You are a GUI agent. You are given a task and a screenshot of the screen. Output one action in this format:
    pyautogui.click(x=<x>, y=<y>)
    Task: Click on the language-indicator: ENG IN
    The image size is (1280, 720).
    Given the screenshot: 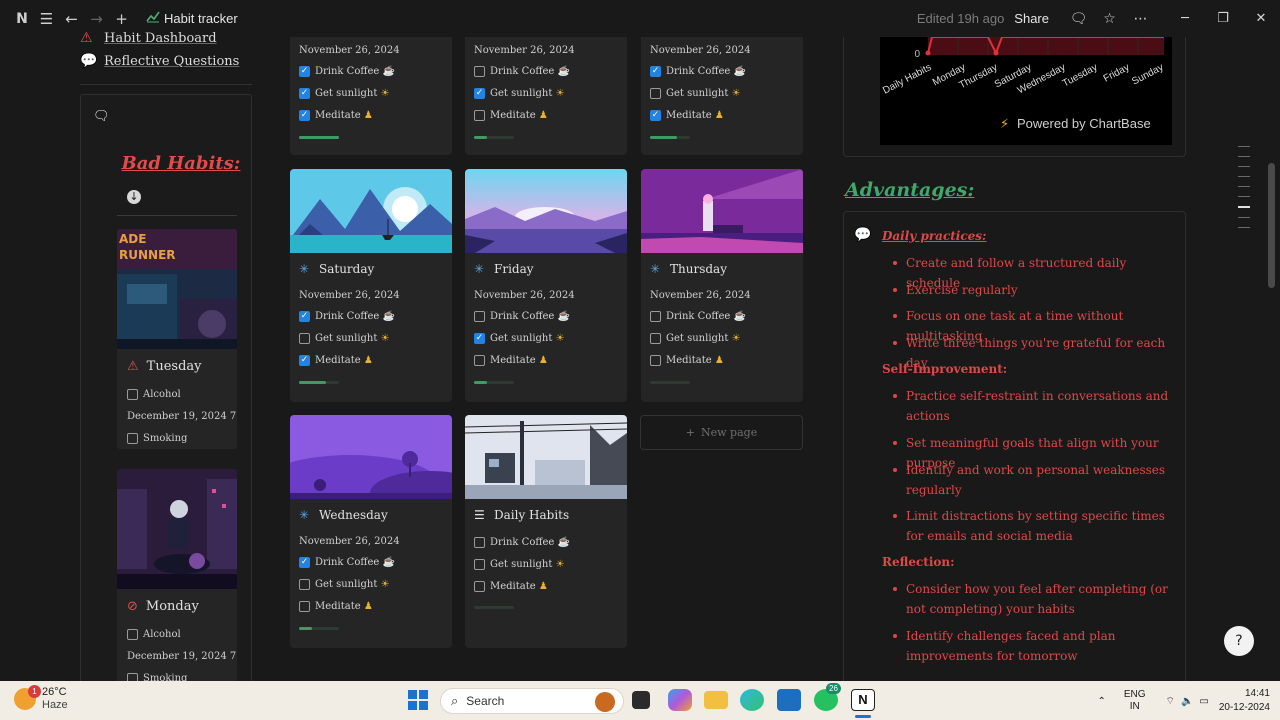 What is the action you would take?
    pyautogui.click(x=1135, y=701)
    